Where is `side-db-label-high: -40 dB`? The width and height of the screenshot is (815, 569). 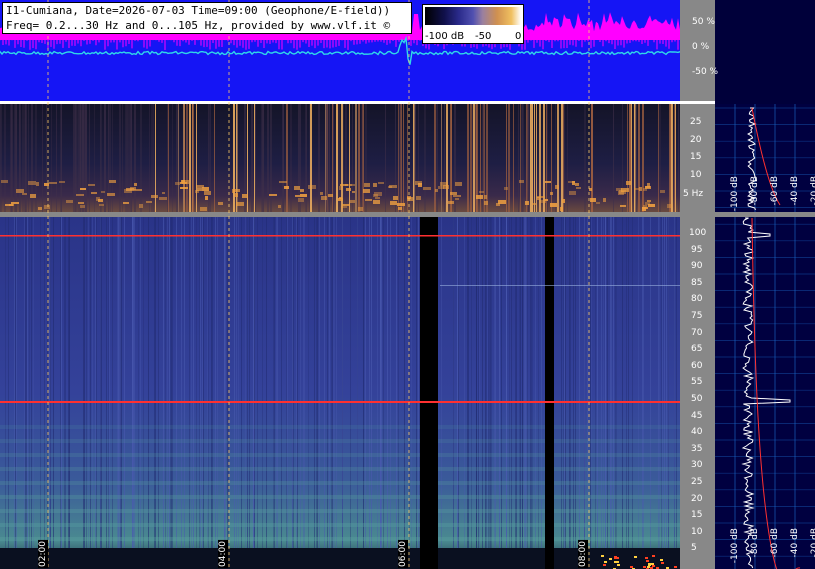
side-db-label-high: -40 dB is located at coordinates (795, 543).